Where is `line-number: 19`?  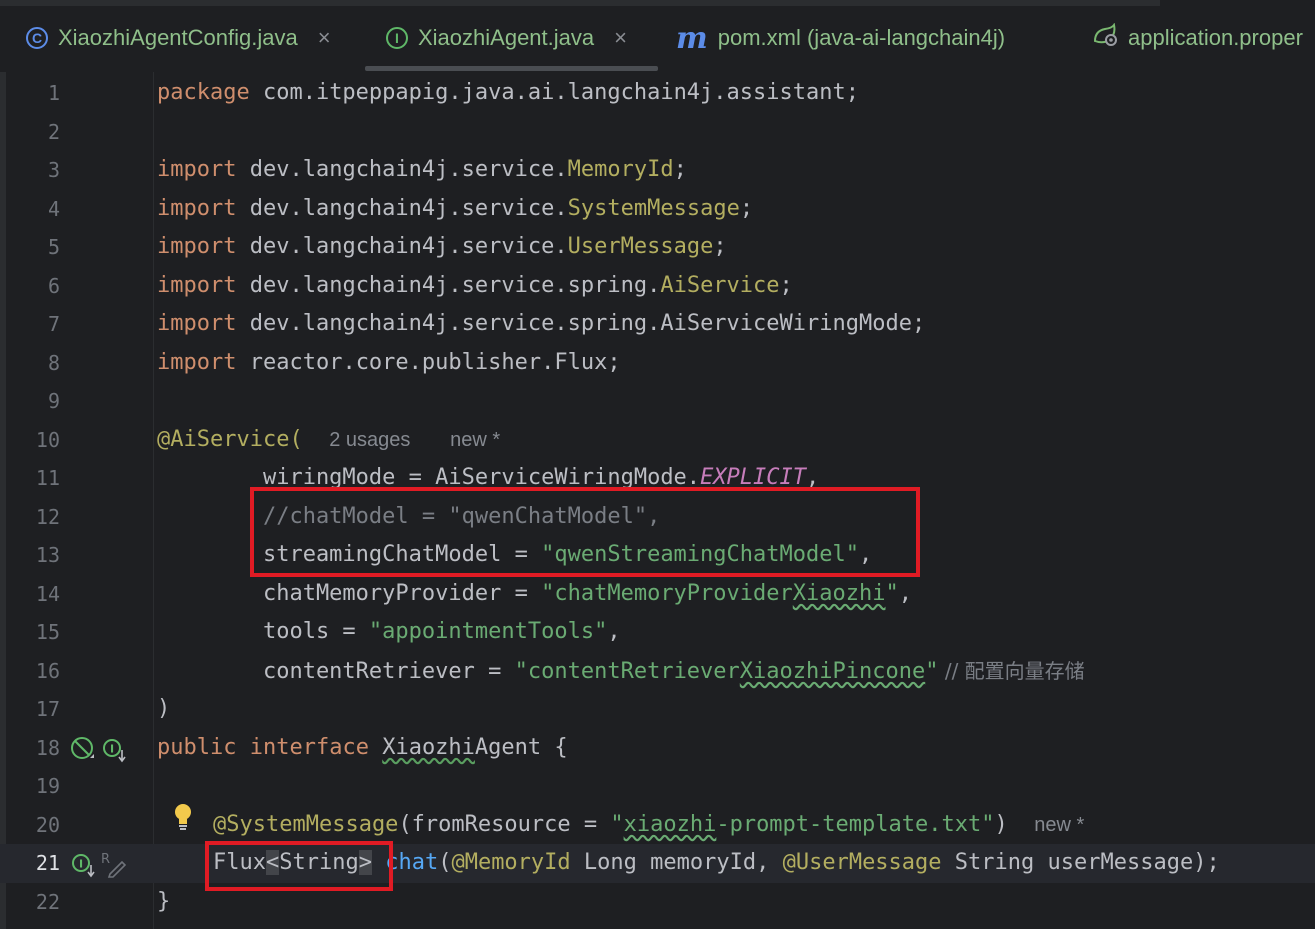 line-number: 19 is located at coordinates (47, 786).